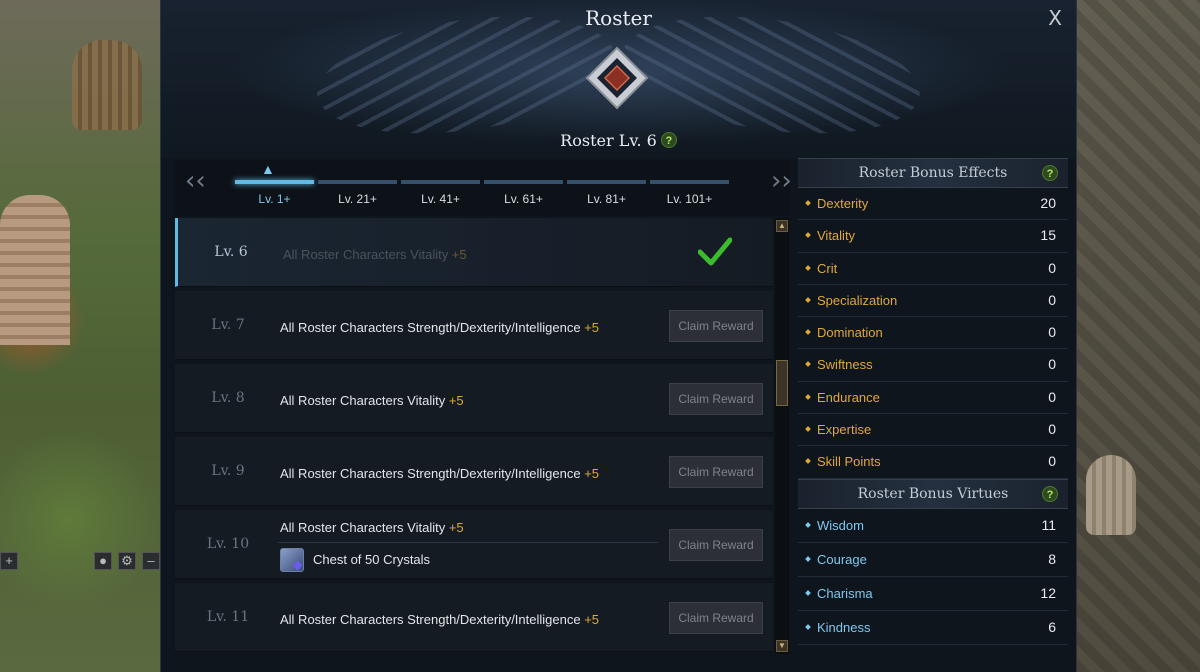 This screenshot has height=672, width=1200. What do you see at coordinates (782, 226) in the screenshot?
I see `scroll-up-icon: ▲` at bounding box center [782, 226].